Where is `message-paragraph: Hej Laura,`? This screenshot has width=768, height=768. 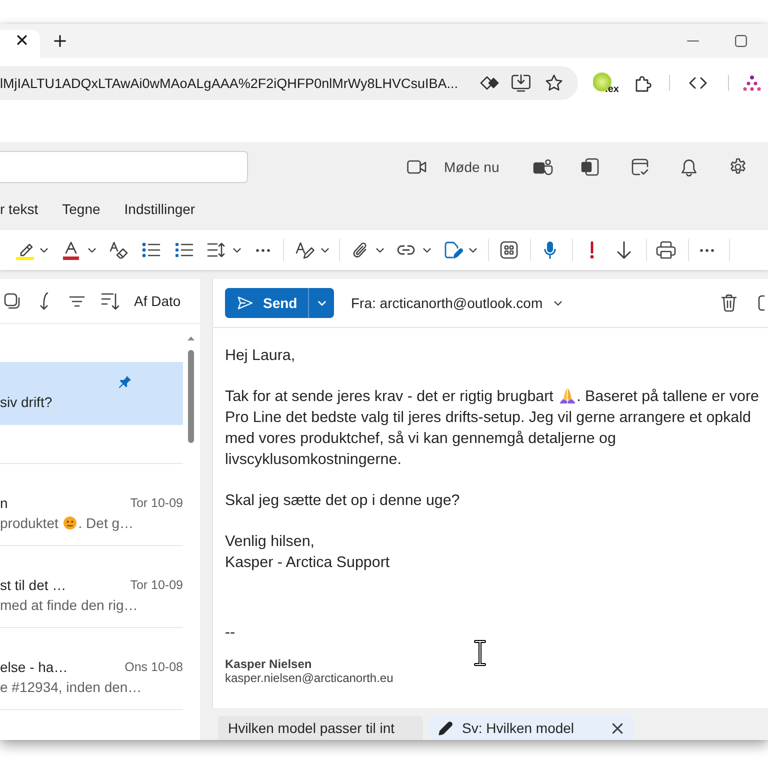
message-paragraph: Hej Laura, is located at coordinates (260, 356).